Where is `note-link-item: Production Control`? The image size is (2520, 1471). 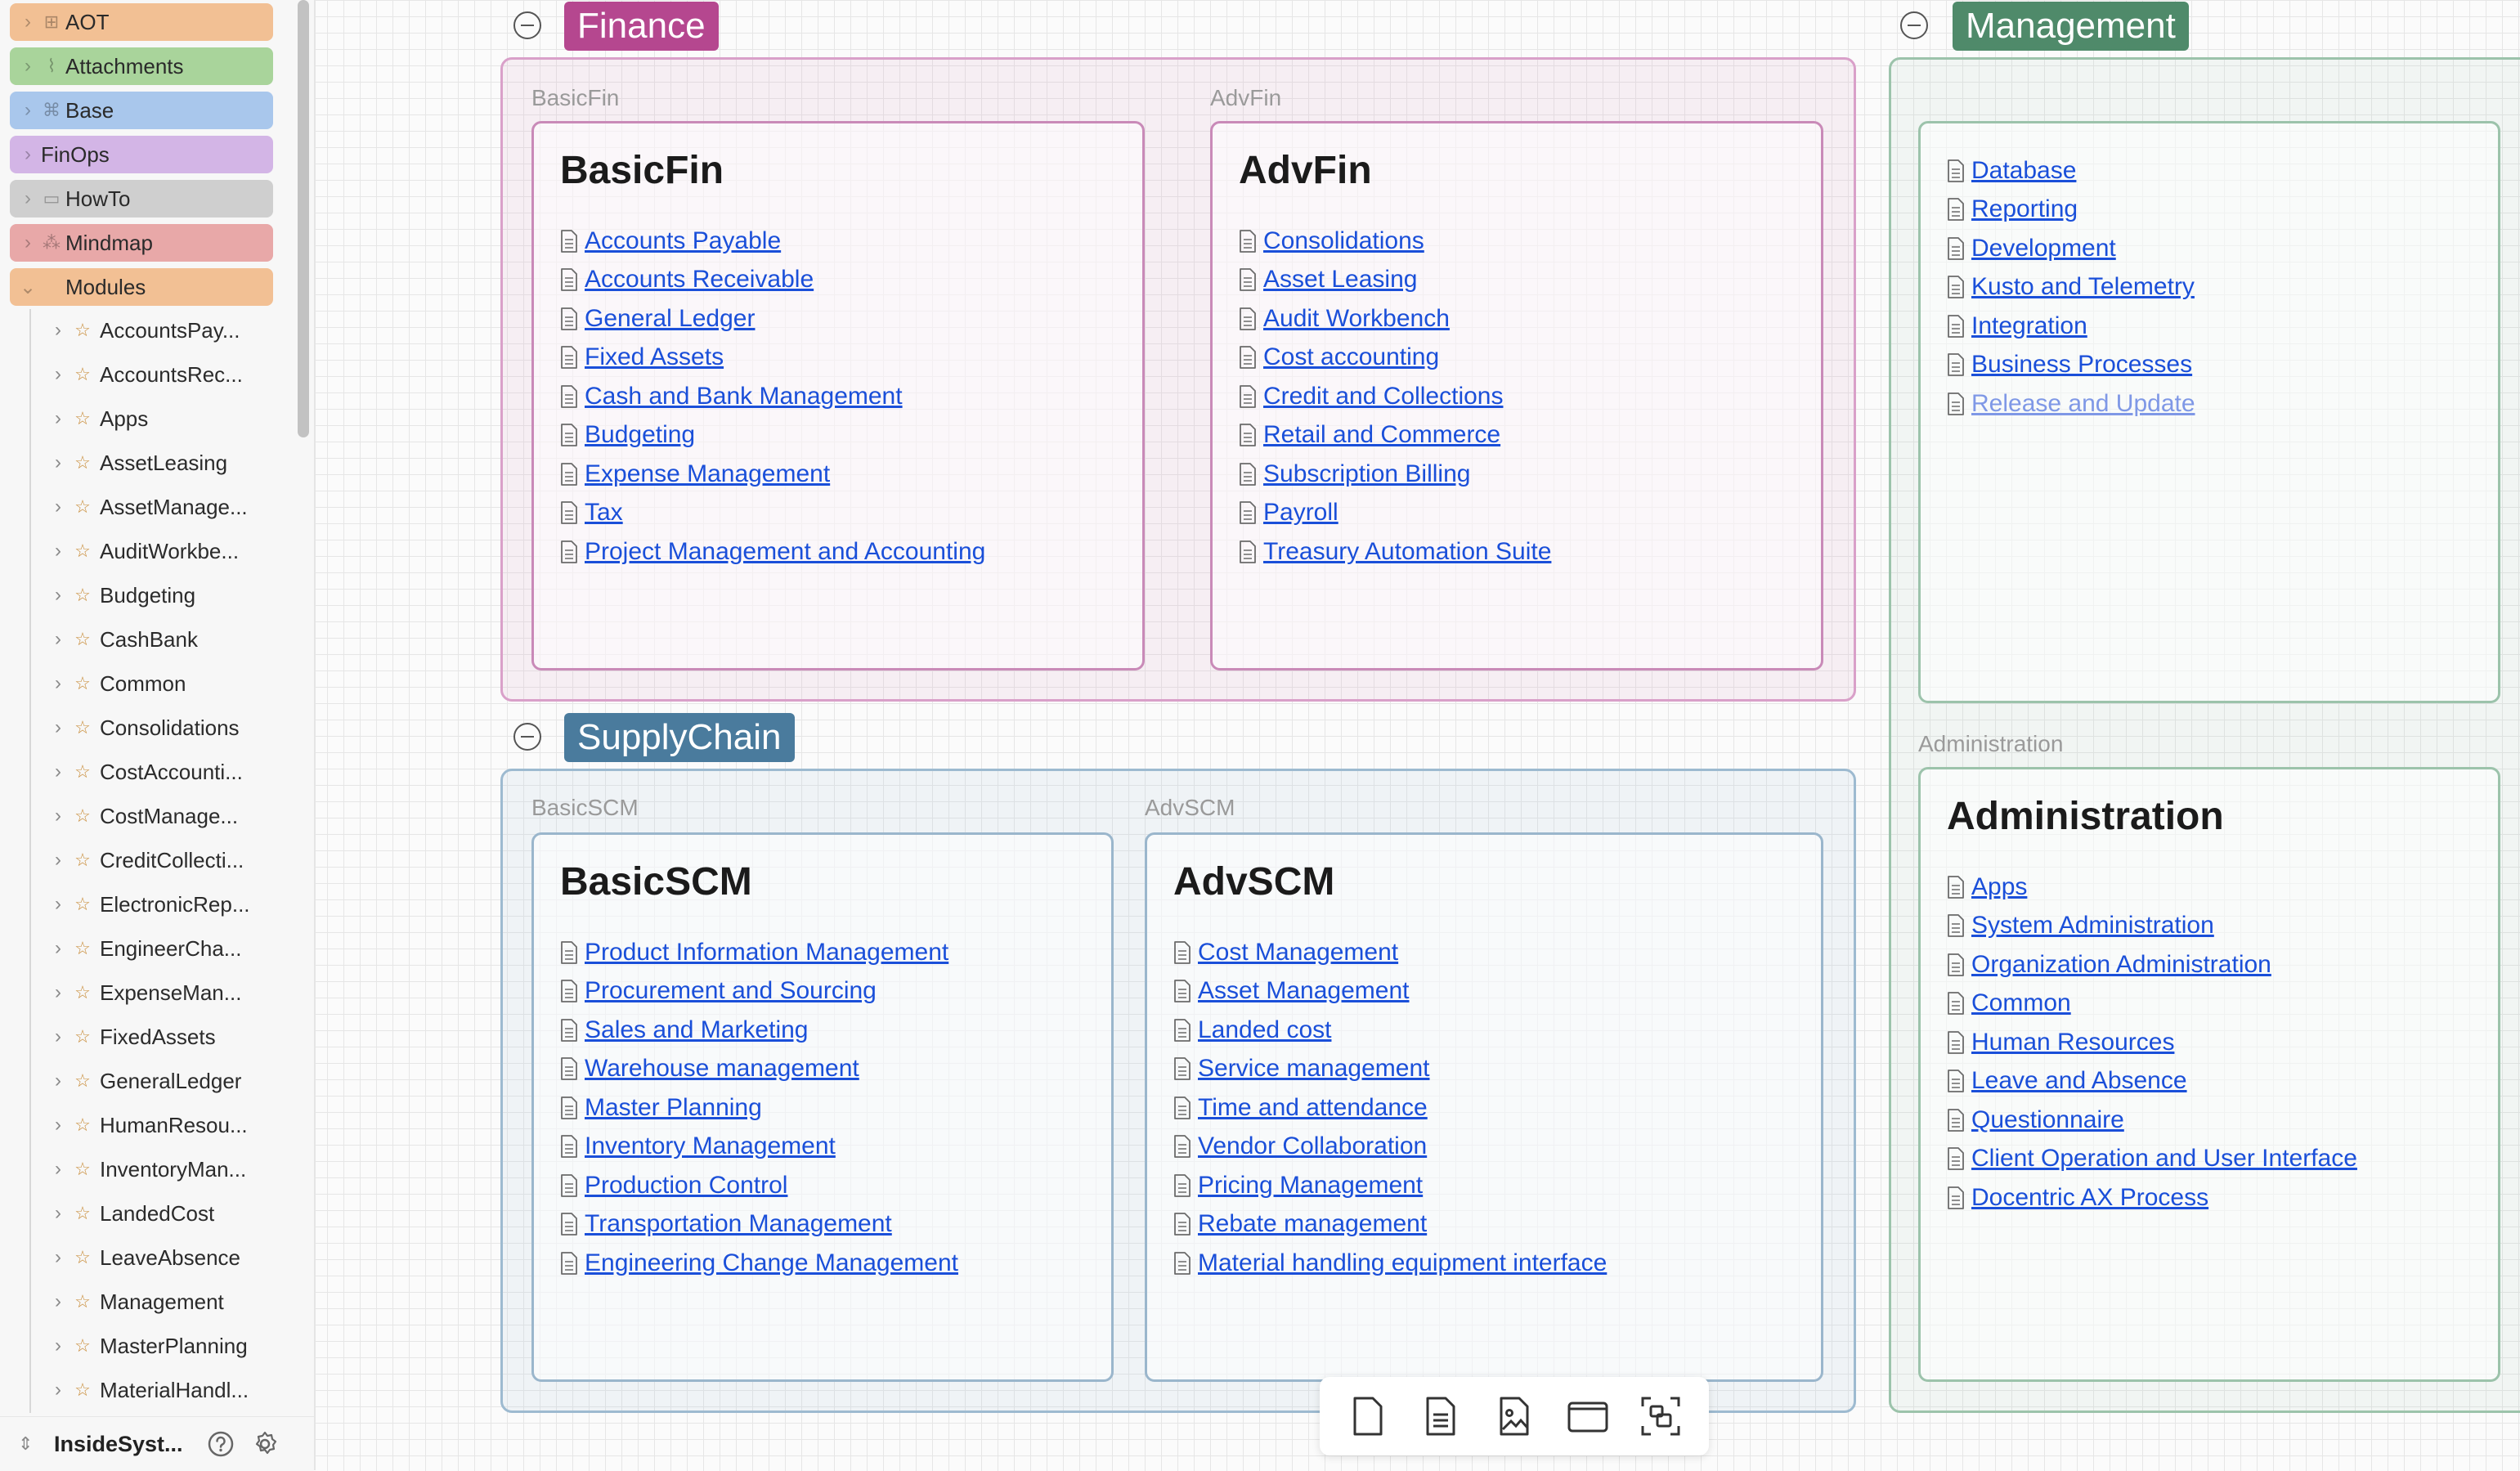 note-link-item: Production Control is located at coordinates (758, 1185).